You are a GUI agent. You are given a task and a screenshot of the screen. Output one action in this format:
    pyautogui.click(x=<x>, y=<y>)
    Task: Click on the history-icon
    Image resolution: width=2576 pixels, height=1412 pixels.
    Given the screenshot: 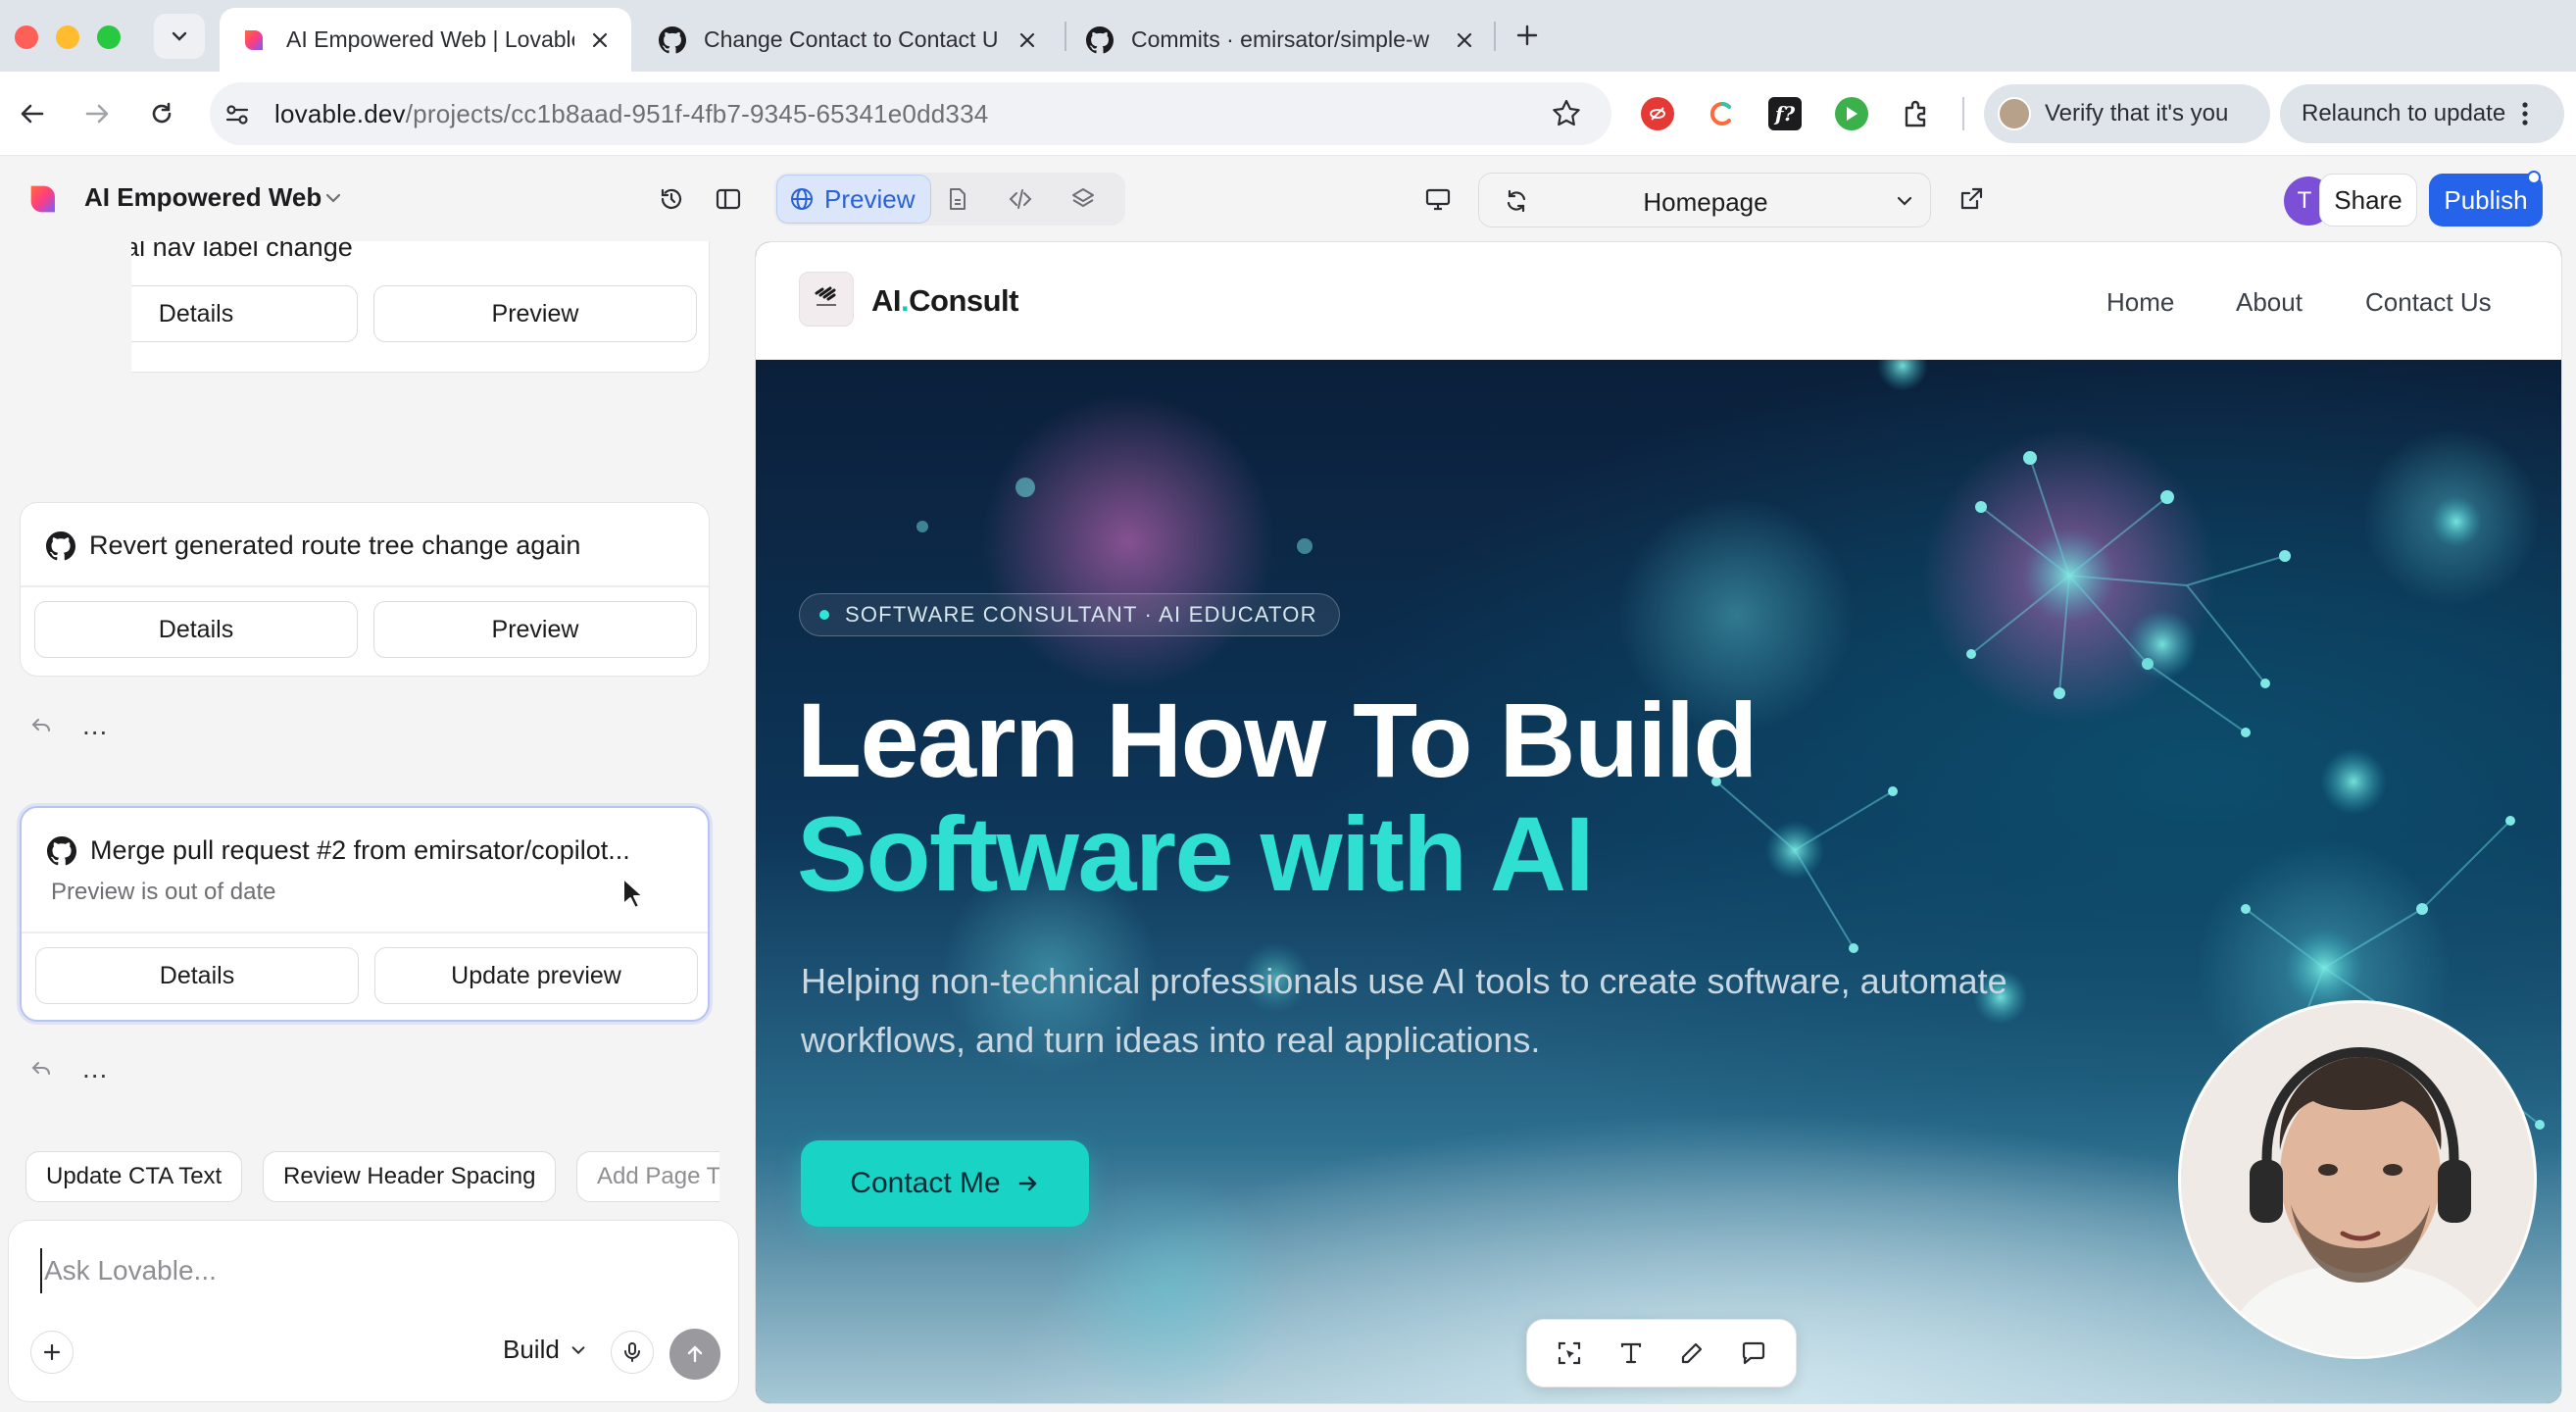 What is the action you would take?
    pyautogui.click(x=671, y=198)
    